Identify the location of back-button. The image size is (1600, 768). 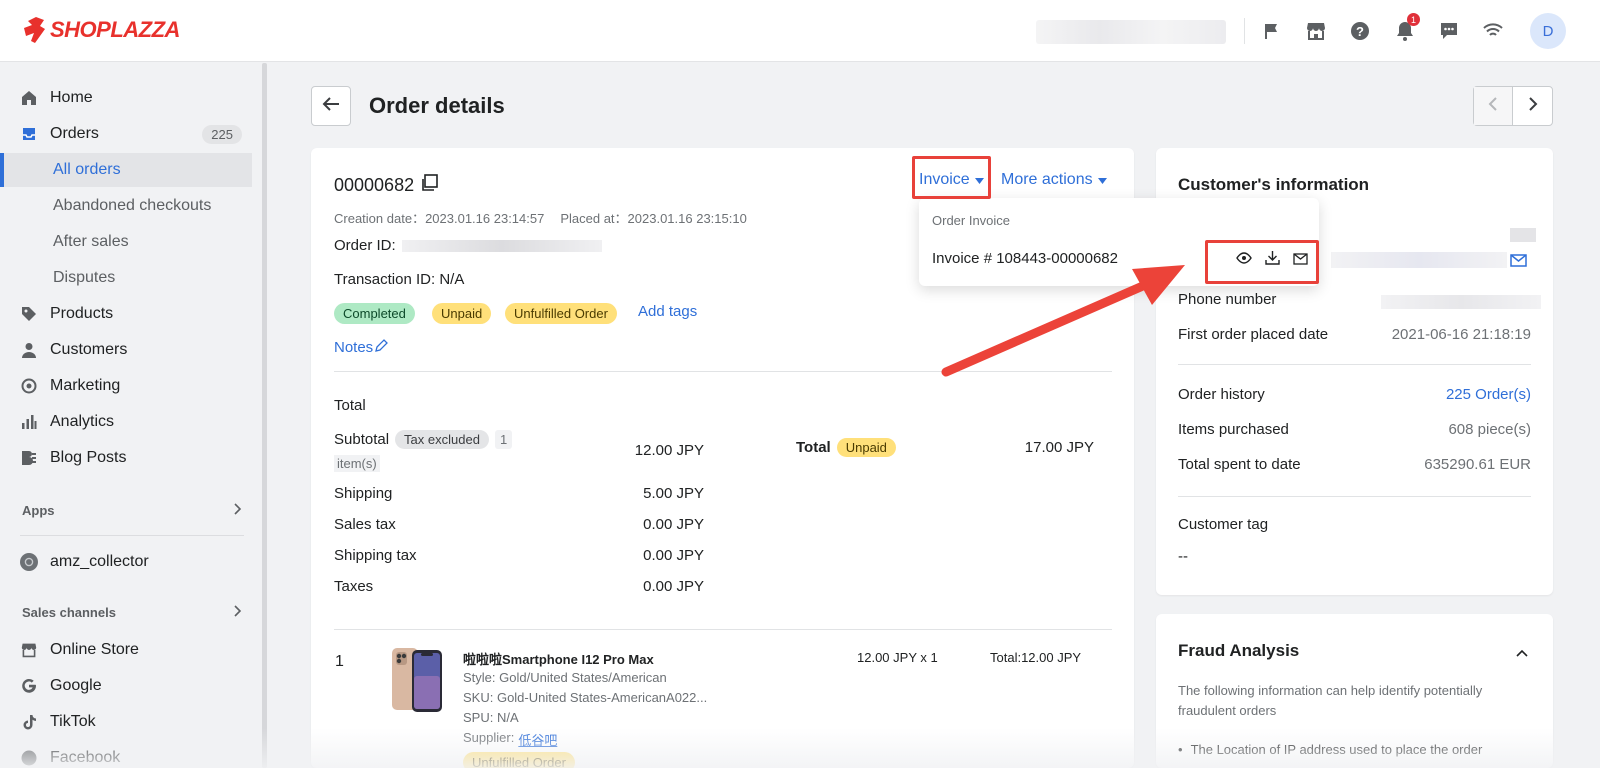
(331, 106).